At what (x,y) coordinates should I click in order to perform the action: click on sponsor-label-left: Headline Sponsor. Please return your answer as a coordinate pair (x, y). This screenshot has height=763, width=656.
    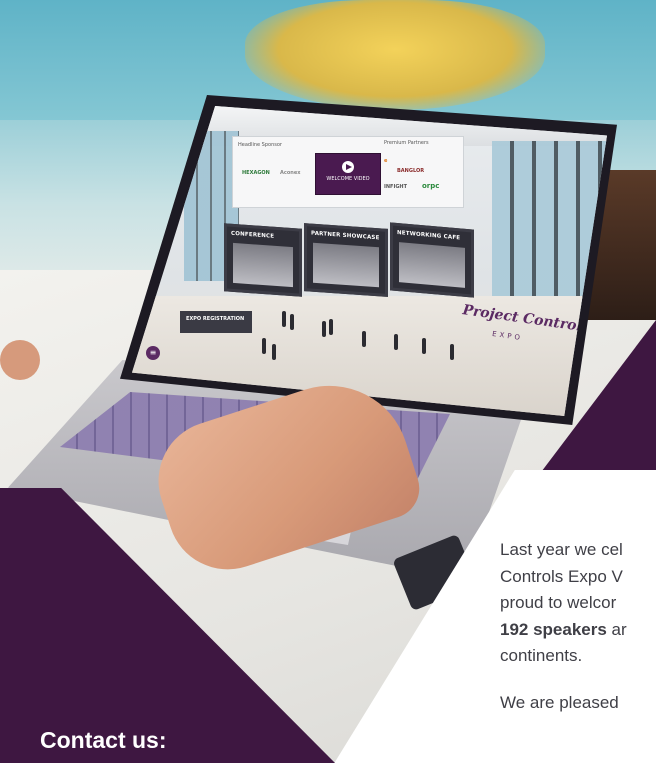
    Looking at the image, I should click on (260, 145).